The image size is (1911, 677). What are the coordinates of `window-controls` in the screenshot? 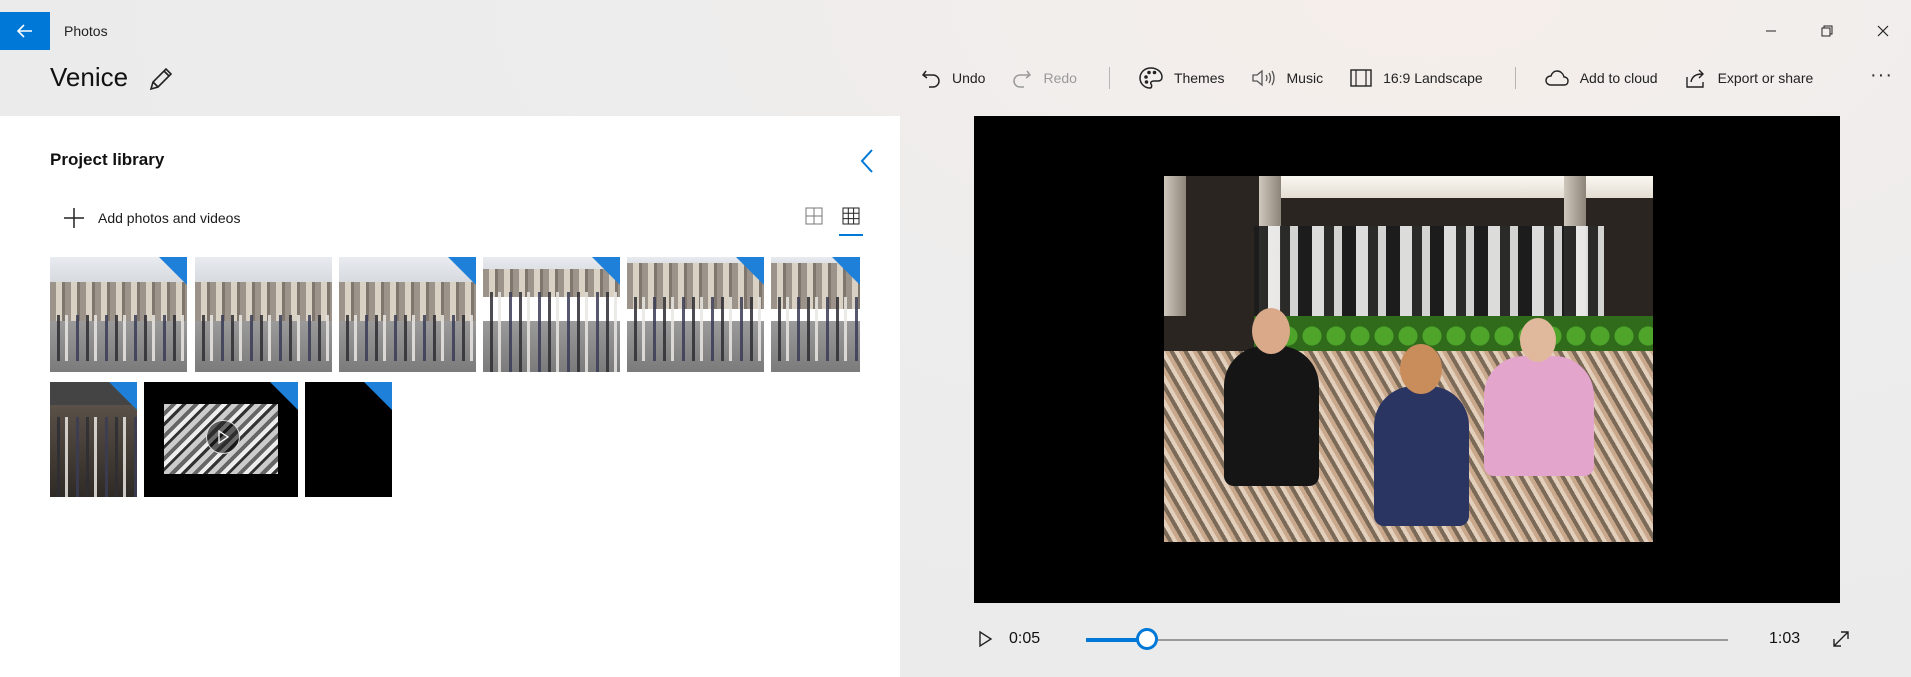 It's located at (1827, 31).